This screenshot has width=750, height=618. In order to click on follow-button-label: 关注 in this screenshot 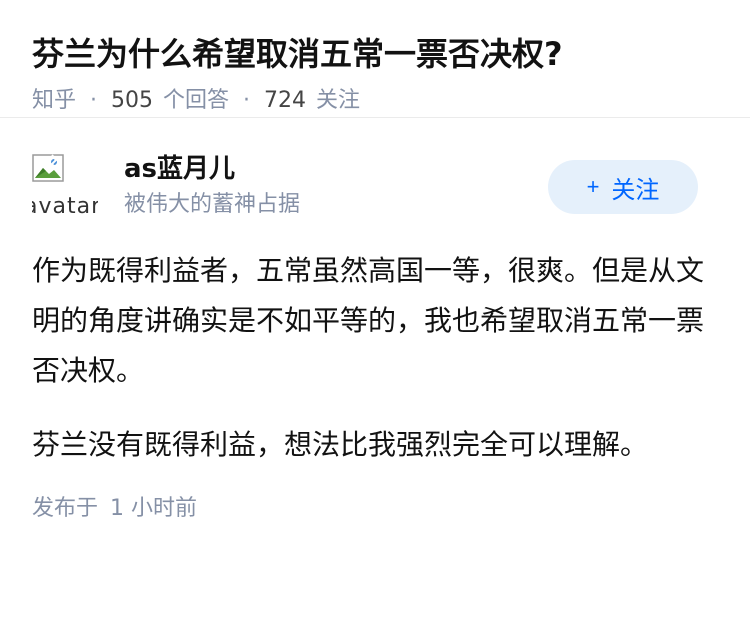, I will do `click(635, 190)`.